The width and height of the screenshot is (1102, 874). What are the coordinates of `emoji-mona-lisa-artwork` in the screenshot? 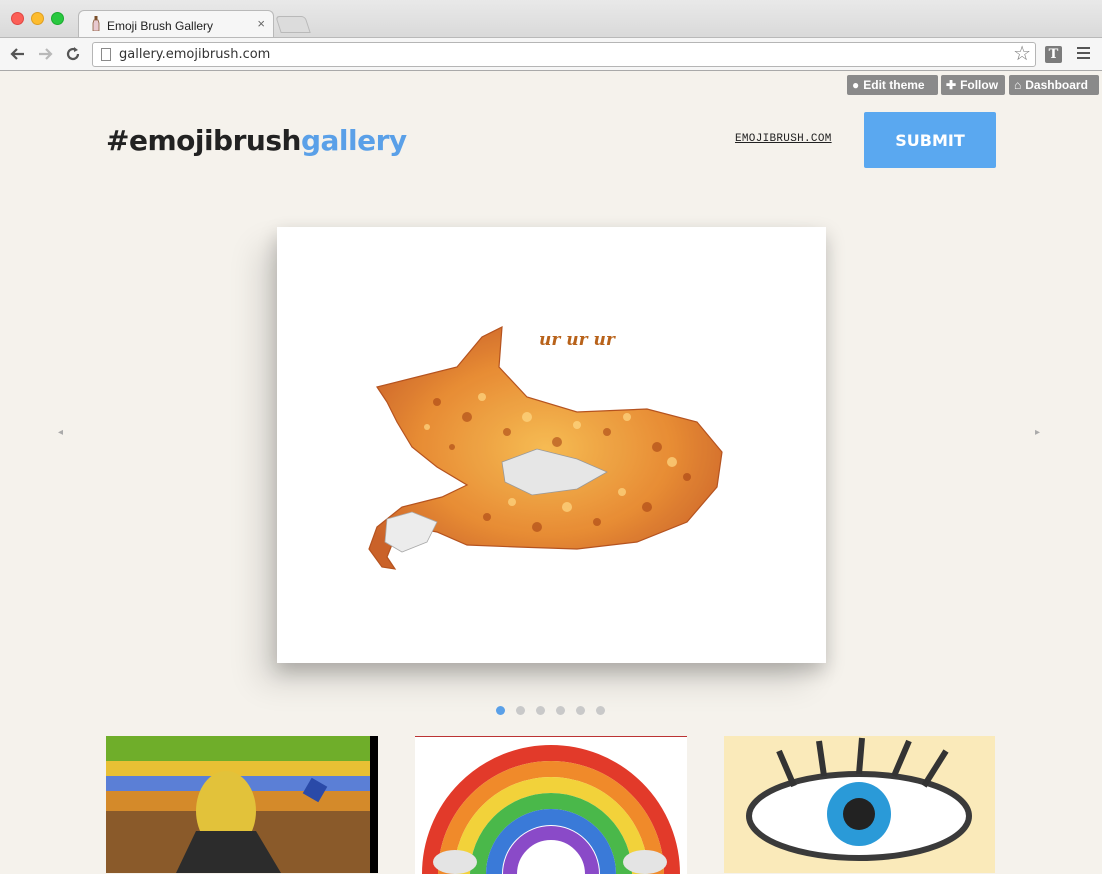 It's located at (242, 804).